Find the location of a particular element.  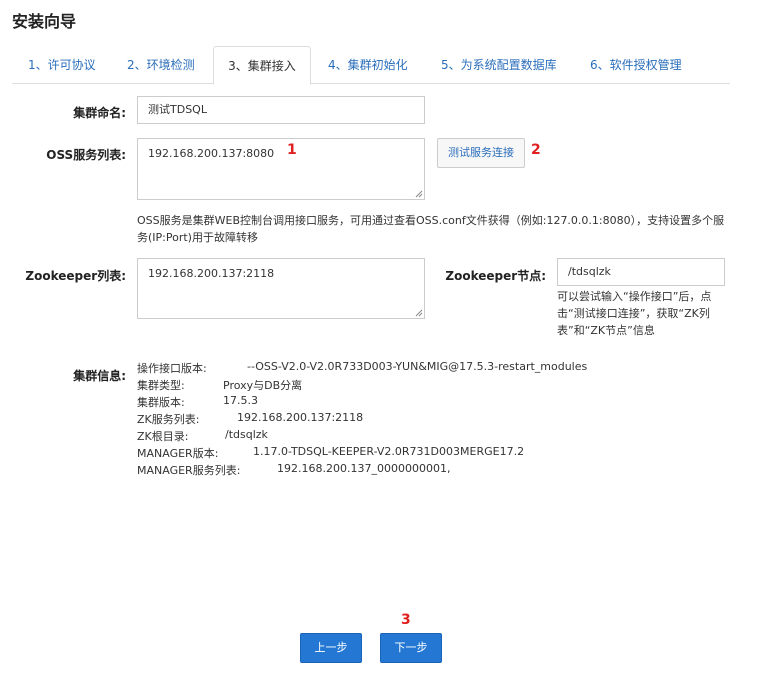

info-value: Proxy与DB分离 is located at coordinates (263, 385).